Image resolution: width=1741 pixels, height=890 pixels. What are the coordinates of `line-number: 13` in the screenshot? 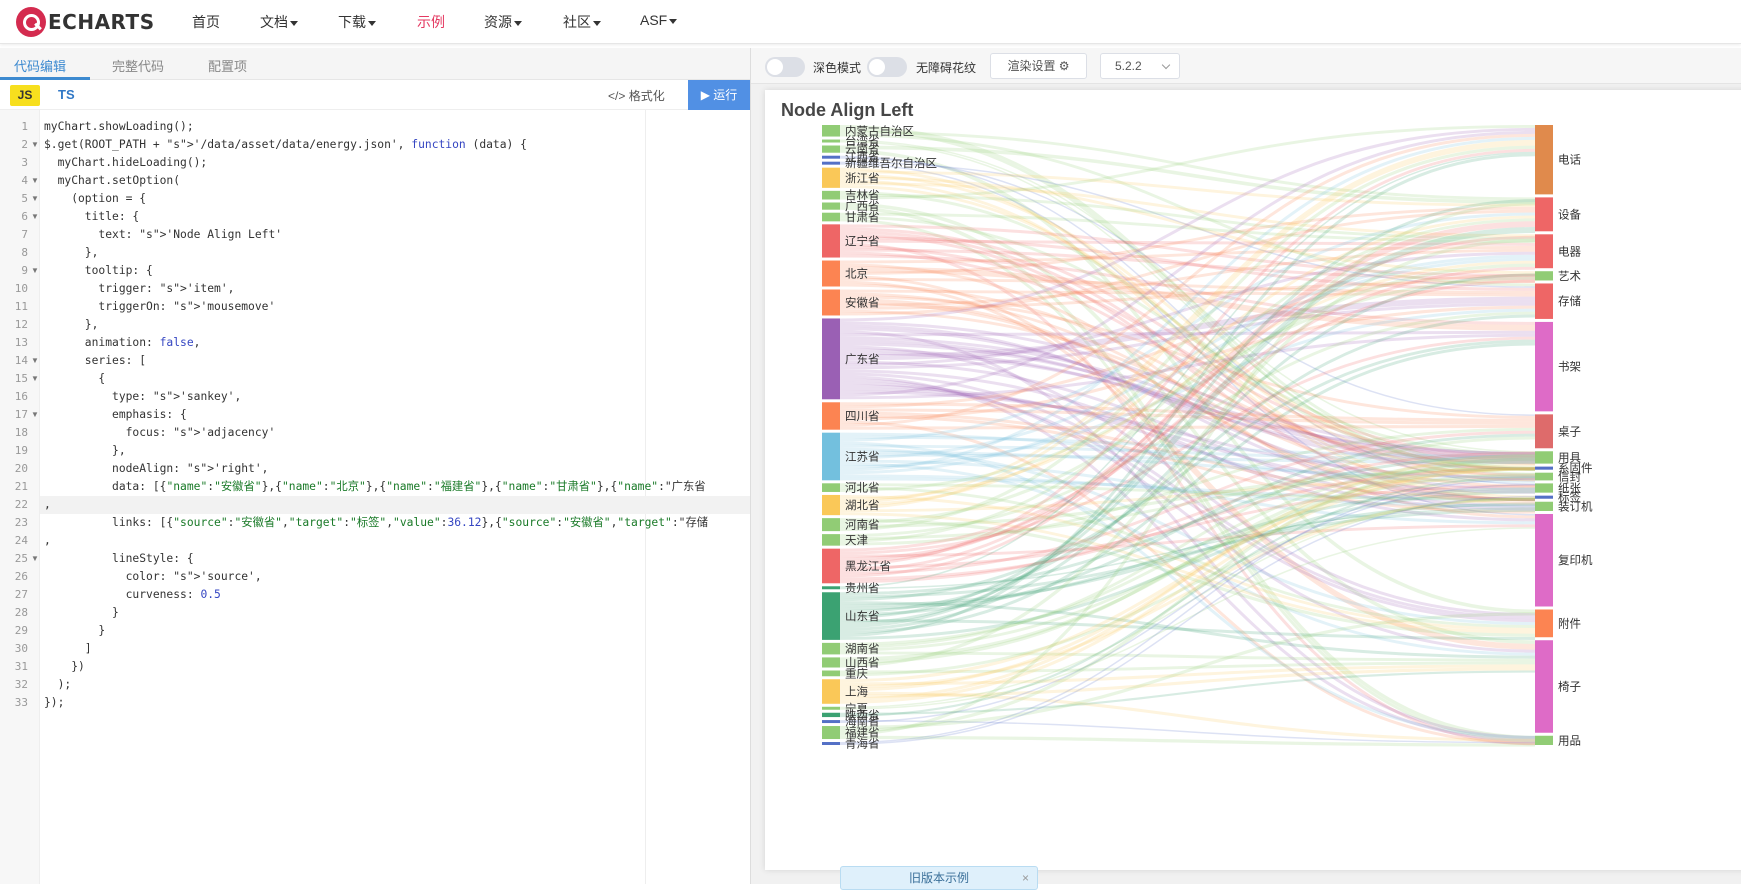 It's located at (21, 342).